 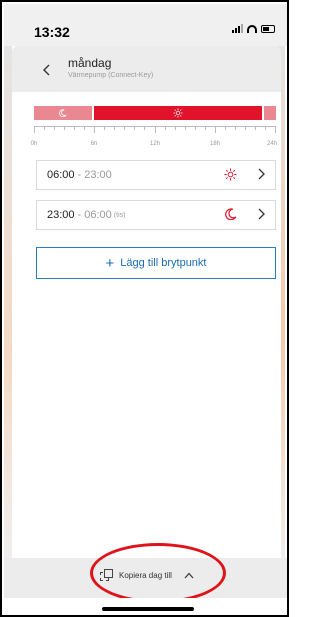 What do you see at coordinates (268, 28) in the screenshot?
I see `battery-icon` at bounding box center [268, 28].